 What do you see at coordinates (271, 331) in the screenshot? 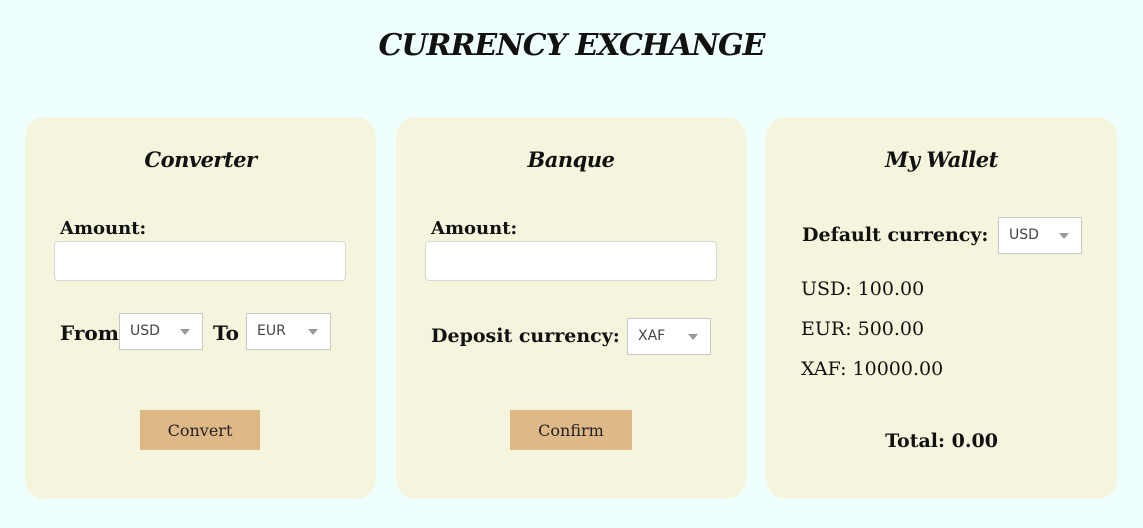
I see `to-currency-value: EUR` at bounding box center [271, 331].